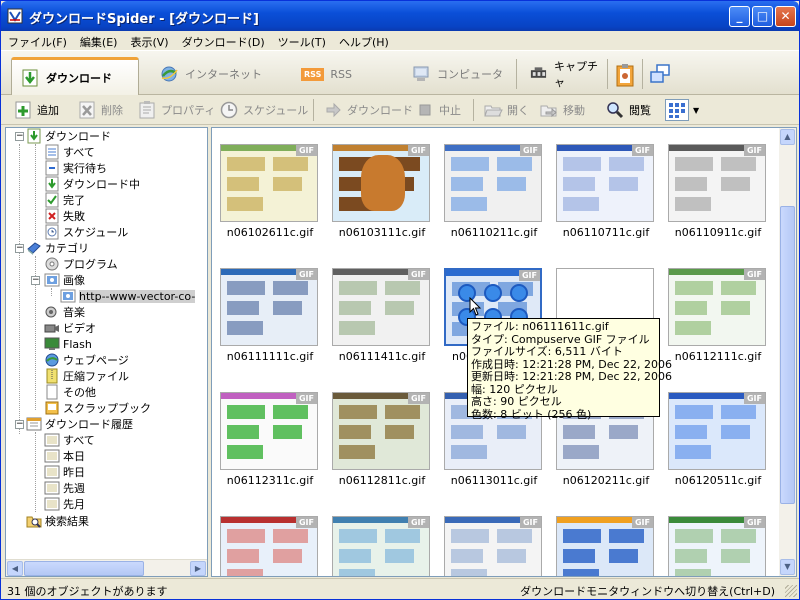 Image resolution: width=800 pixels, height=600 pixels. I want to click on menu-help: ヘルプ(H), so click(363, 40).